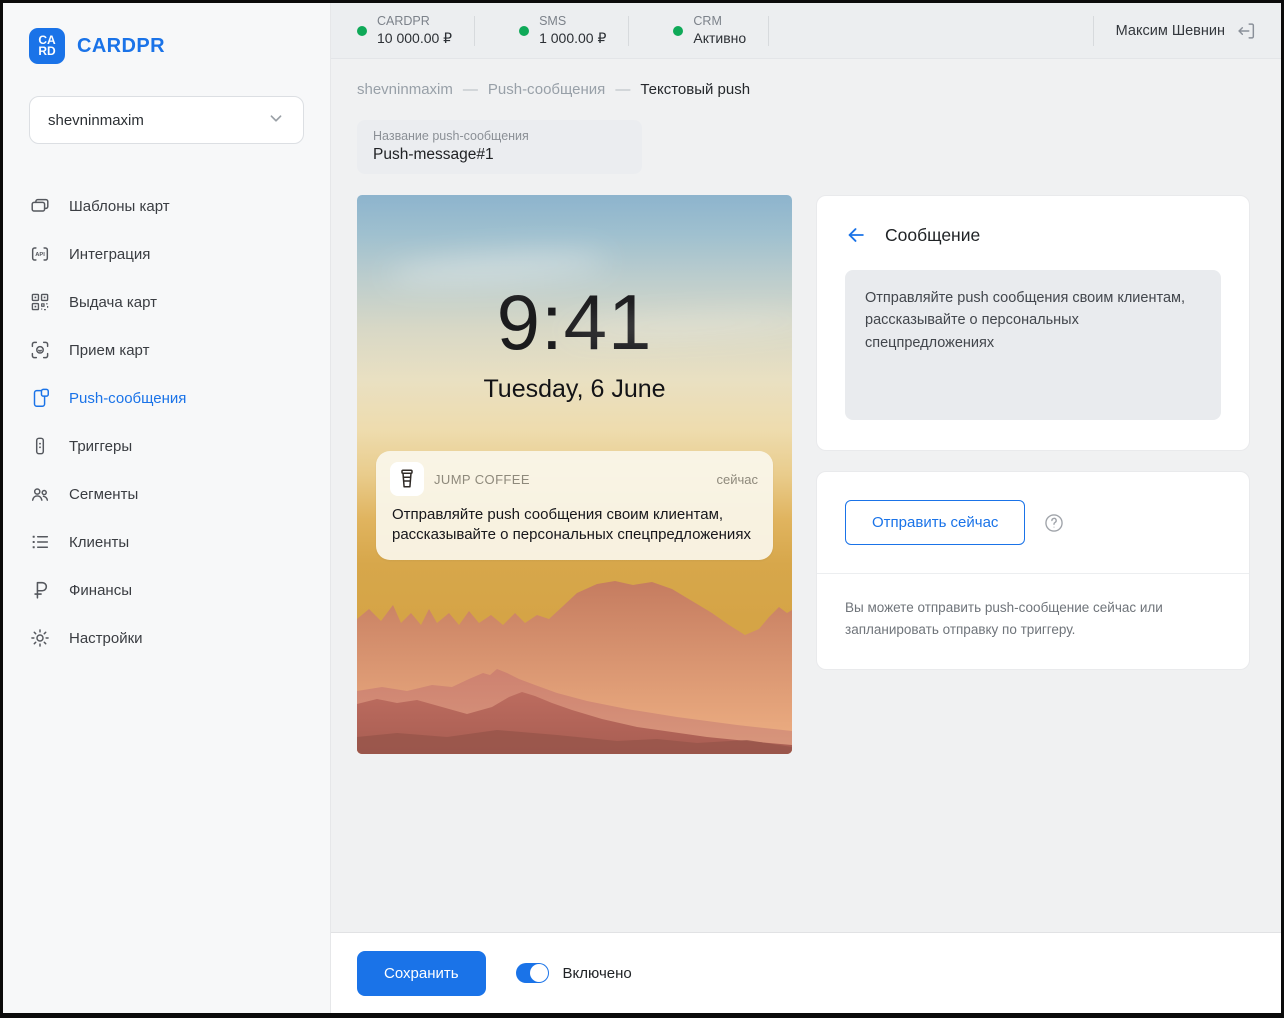 The height and width of the screenshot is (1018, 1284). I want to click on svg-text: API, so click(40, 255).